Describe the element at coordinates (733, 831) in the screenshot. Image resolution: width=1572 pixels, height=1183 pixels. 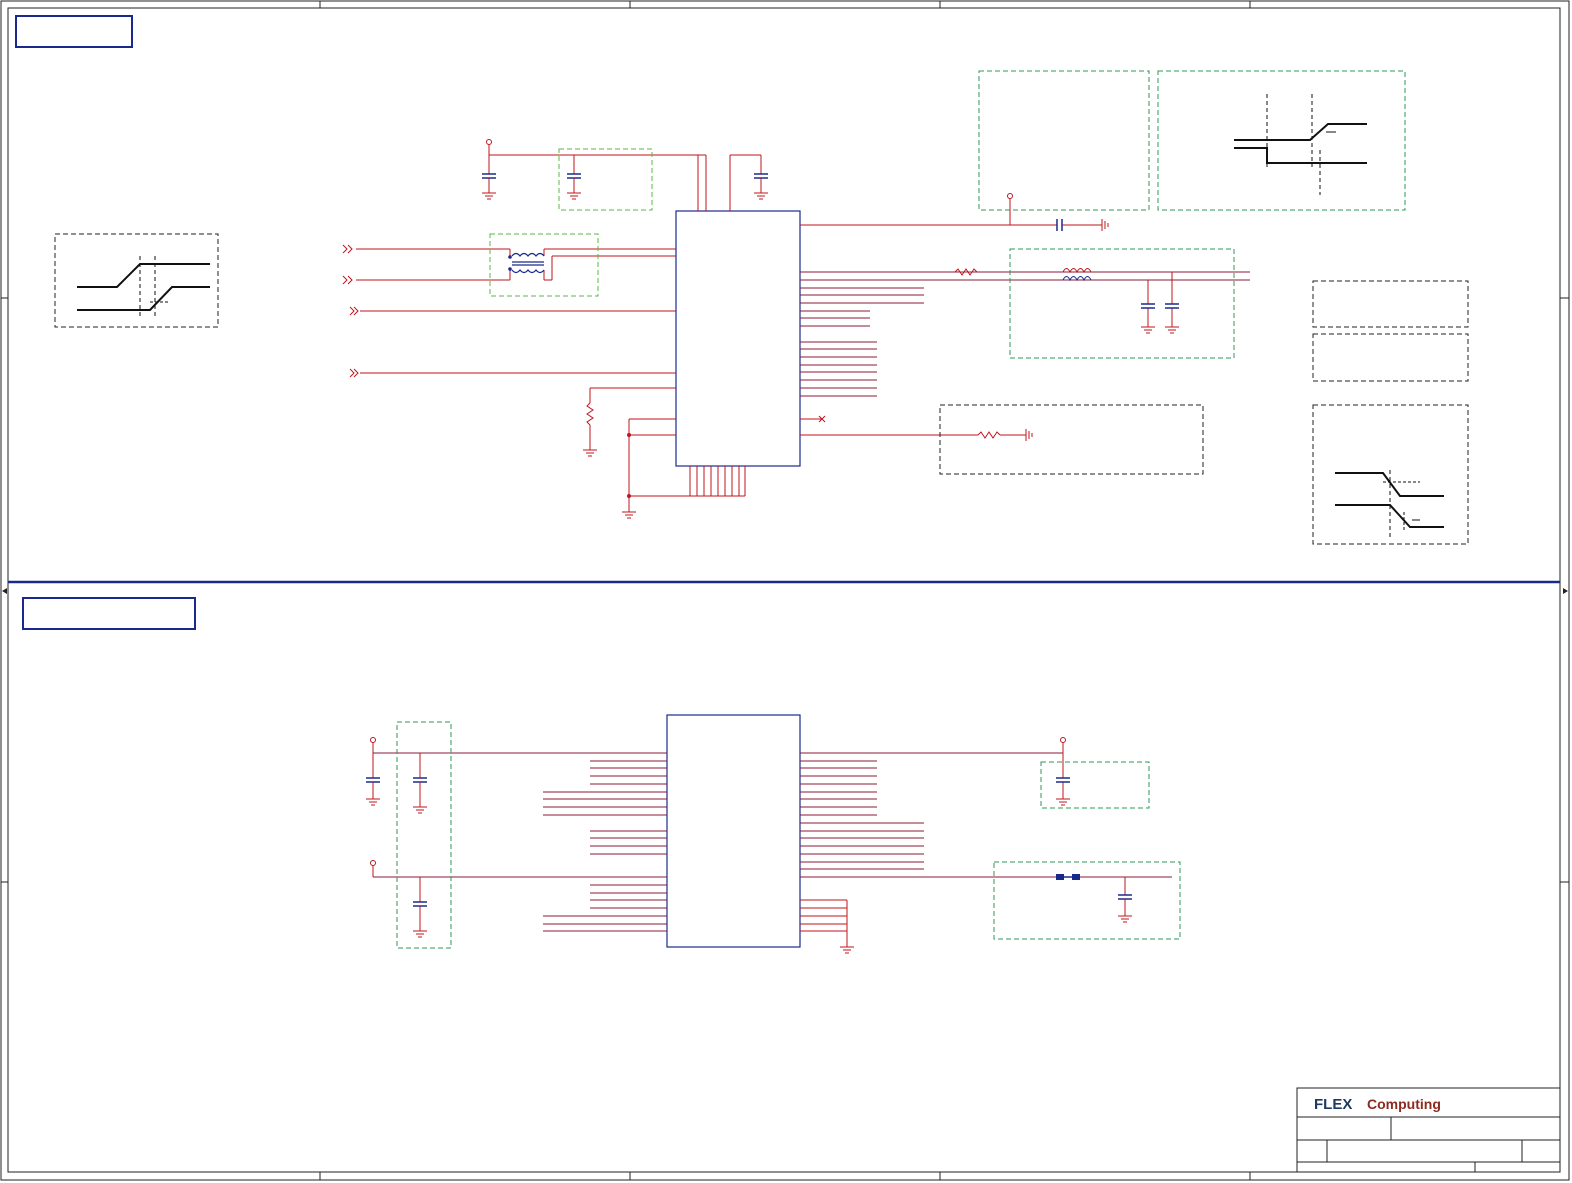
I see `main-ic-bottom` at that location.